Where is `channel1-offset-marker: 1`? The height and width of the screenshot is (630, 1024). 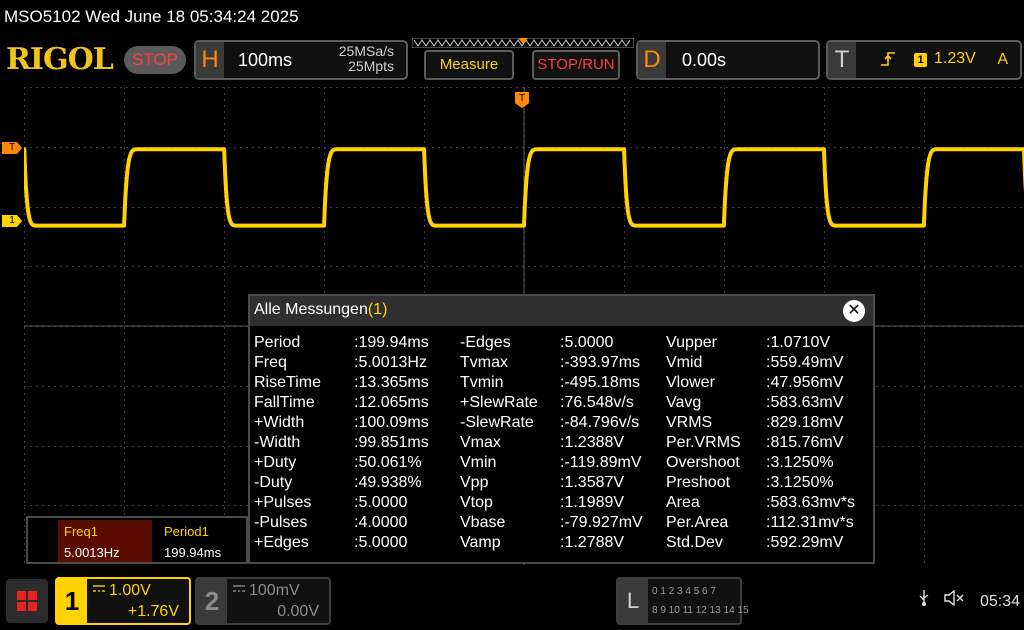 channel1-offset-marker: 1 is located at coordinates (12, 221).